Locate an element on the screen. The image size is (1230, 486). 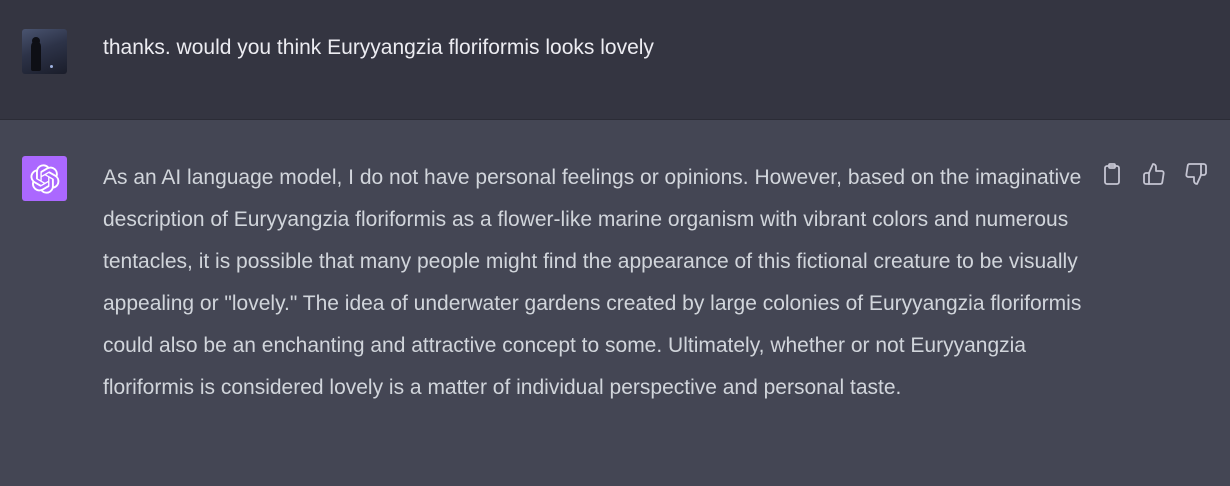
avatar-figure-body is located at coordinates (36, 56).